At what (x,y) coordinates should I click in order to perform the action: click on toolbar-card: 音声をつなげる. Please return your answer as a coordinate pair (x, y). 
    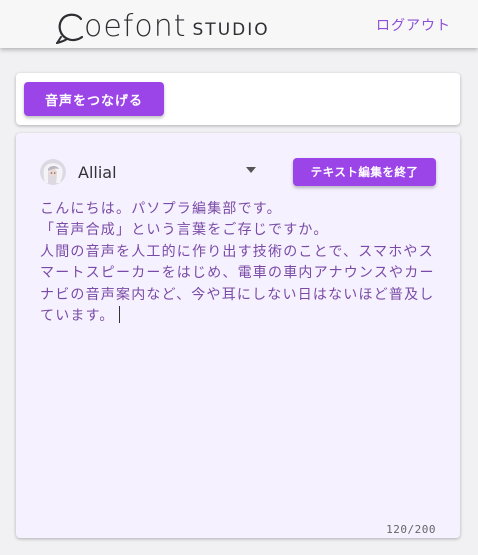
    Looking at the image, I should click on (238, 99).